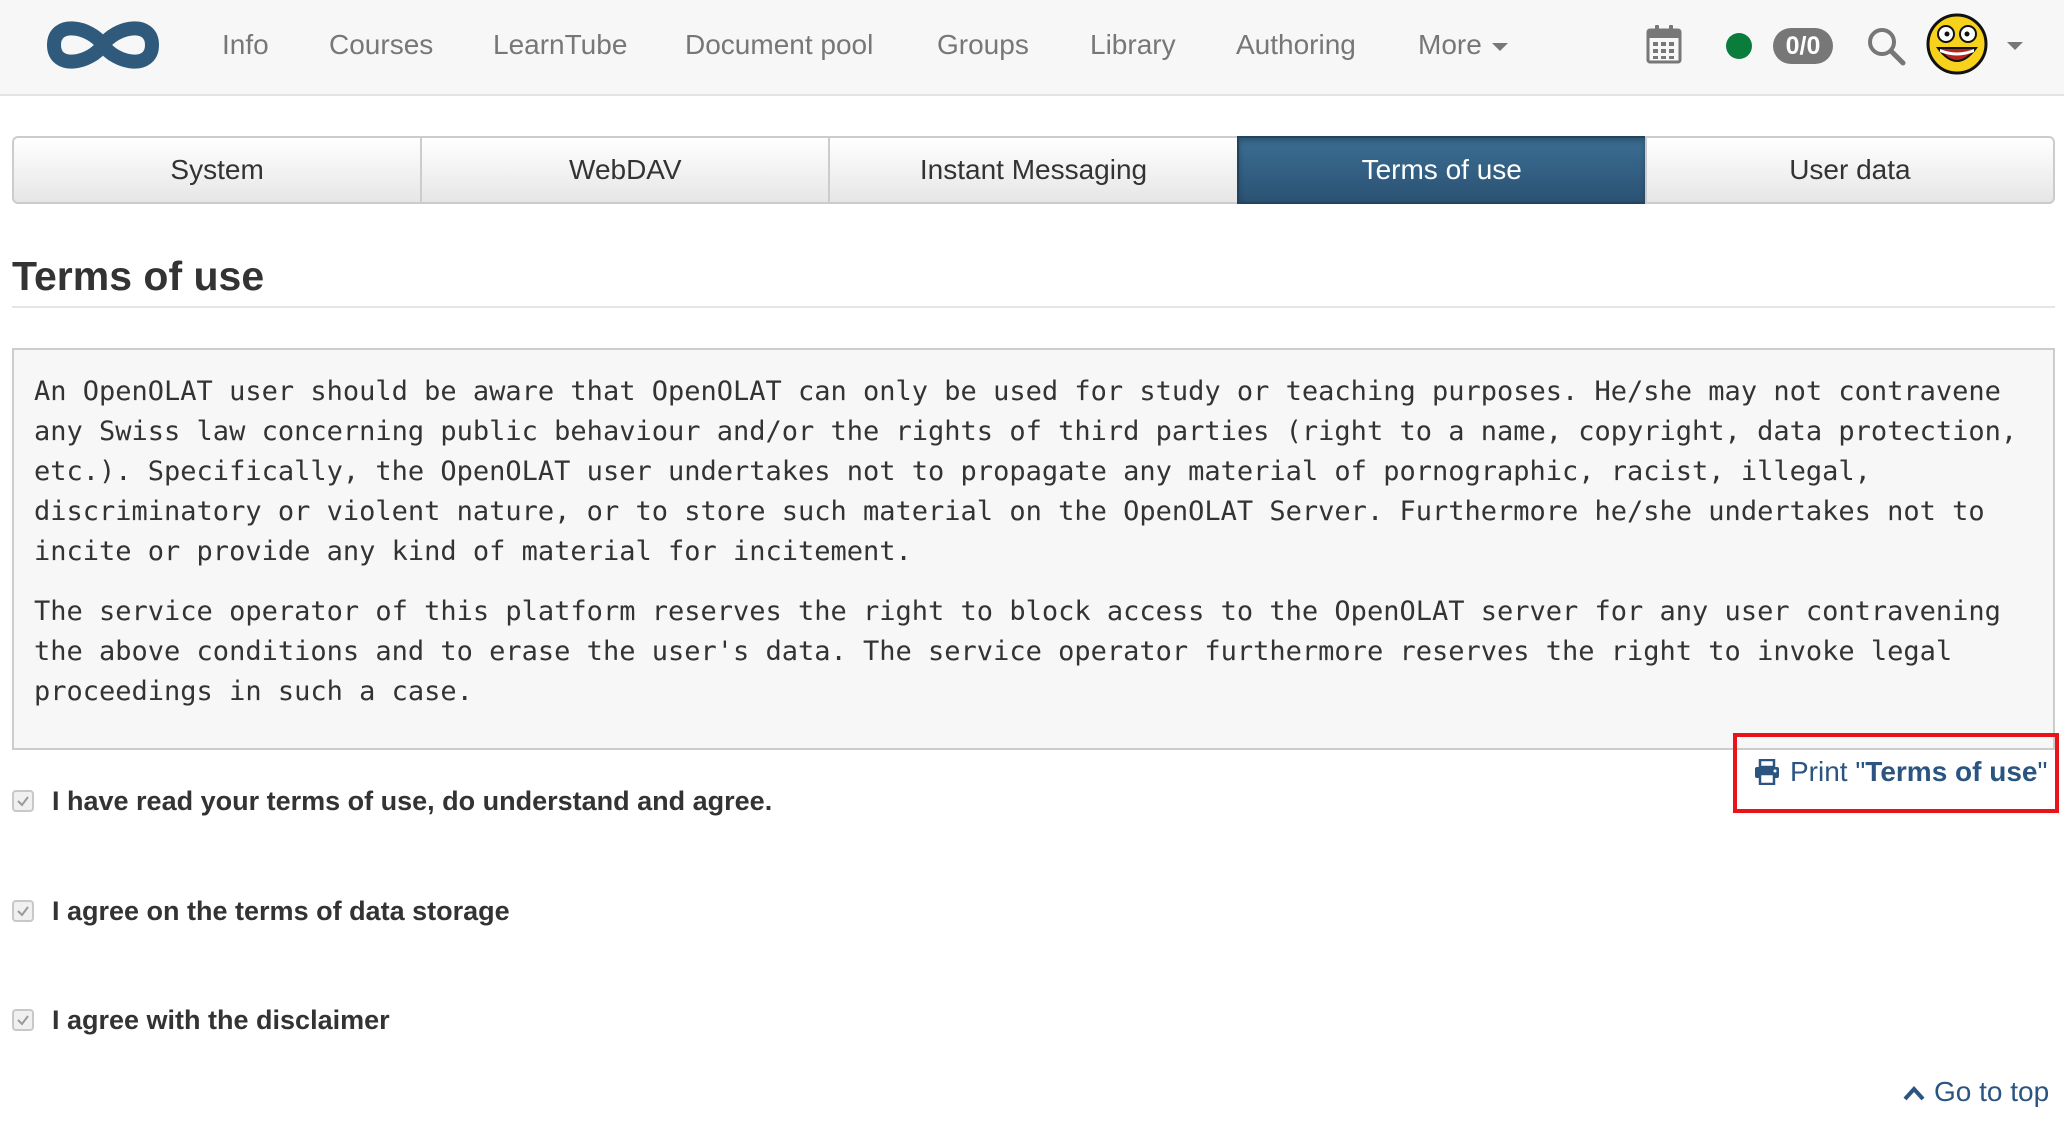 The image size is (2064, 1122). What do you see at coordinates (2042, 771) in the screenshot?
I see `print-link-suffix: "` at bounding box center [2042, 771].